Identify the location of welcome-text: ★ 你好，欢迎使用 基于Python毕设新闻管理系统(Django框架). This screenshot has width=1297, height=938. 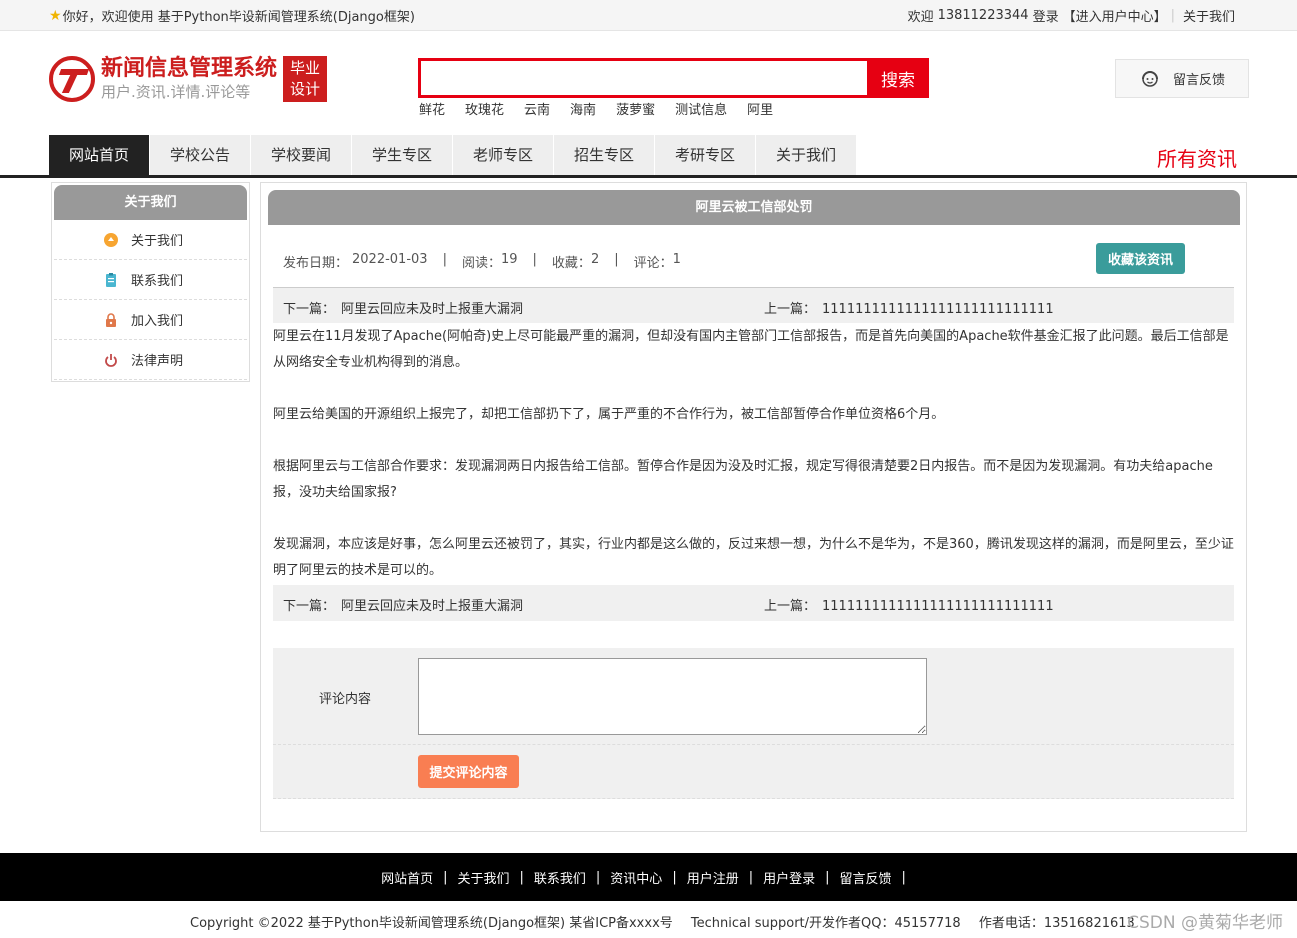
(232, 16).